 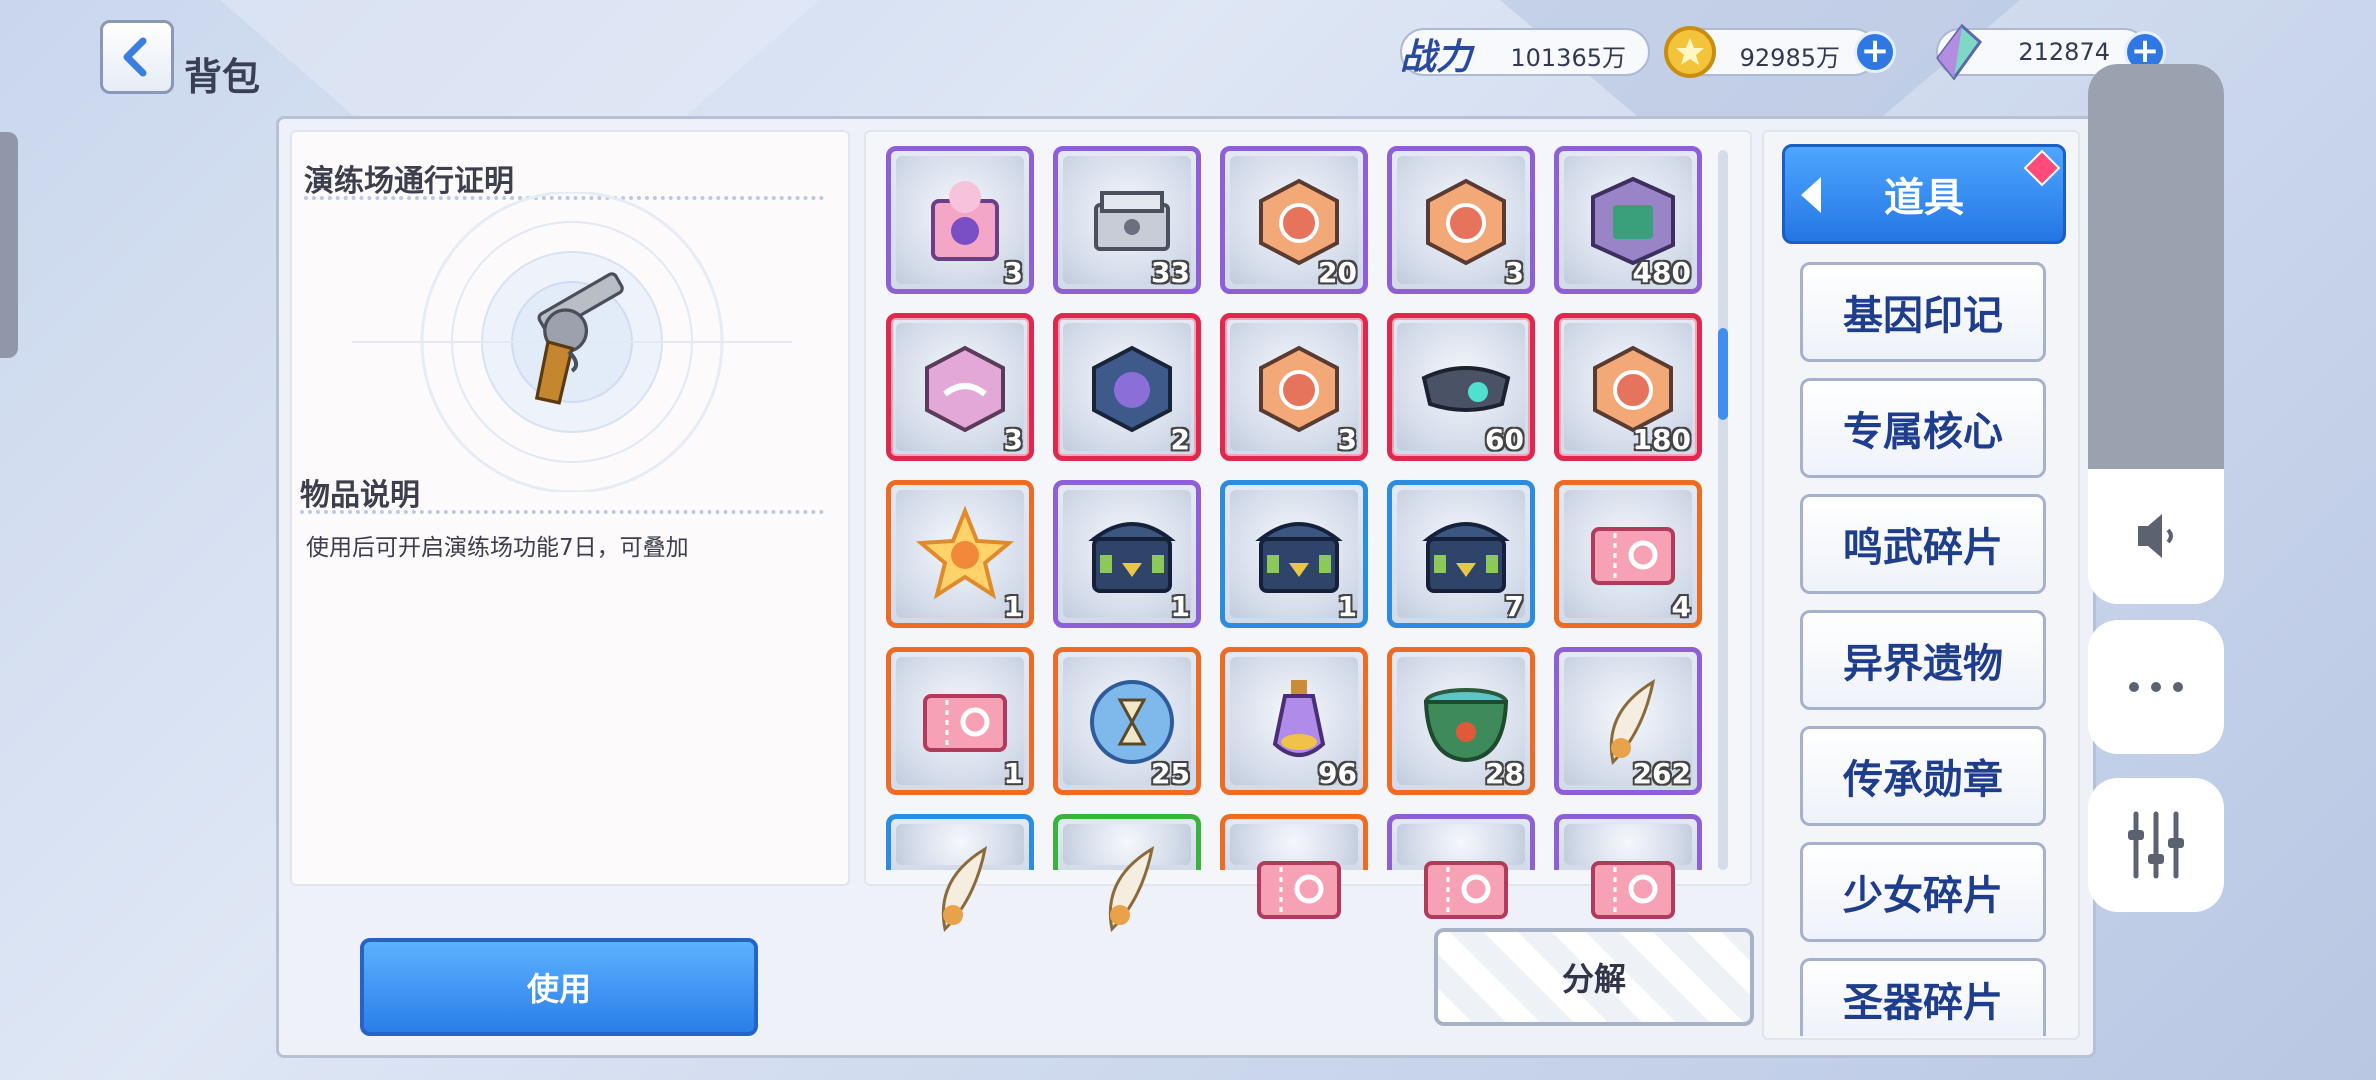 I want to click on revolver-icon, so click(x=579, y=338).